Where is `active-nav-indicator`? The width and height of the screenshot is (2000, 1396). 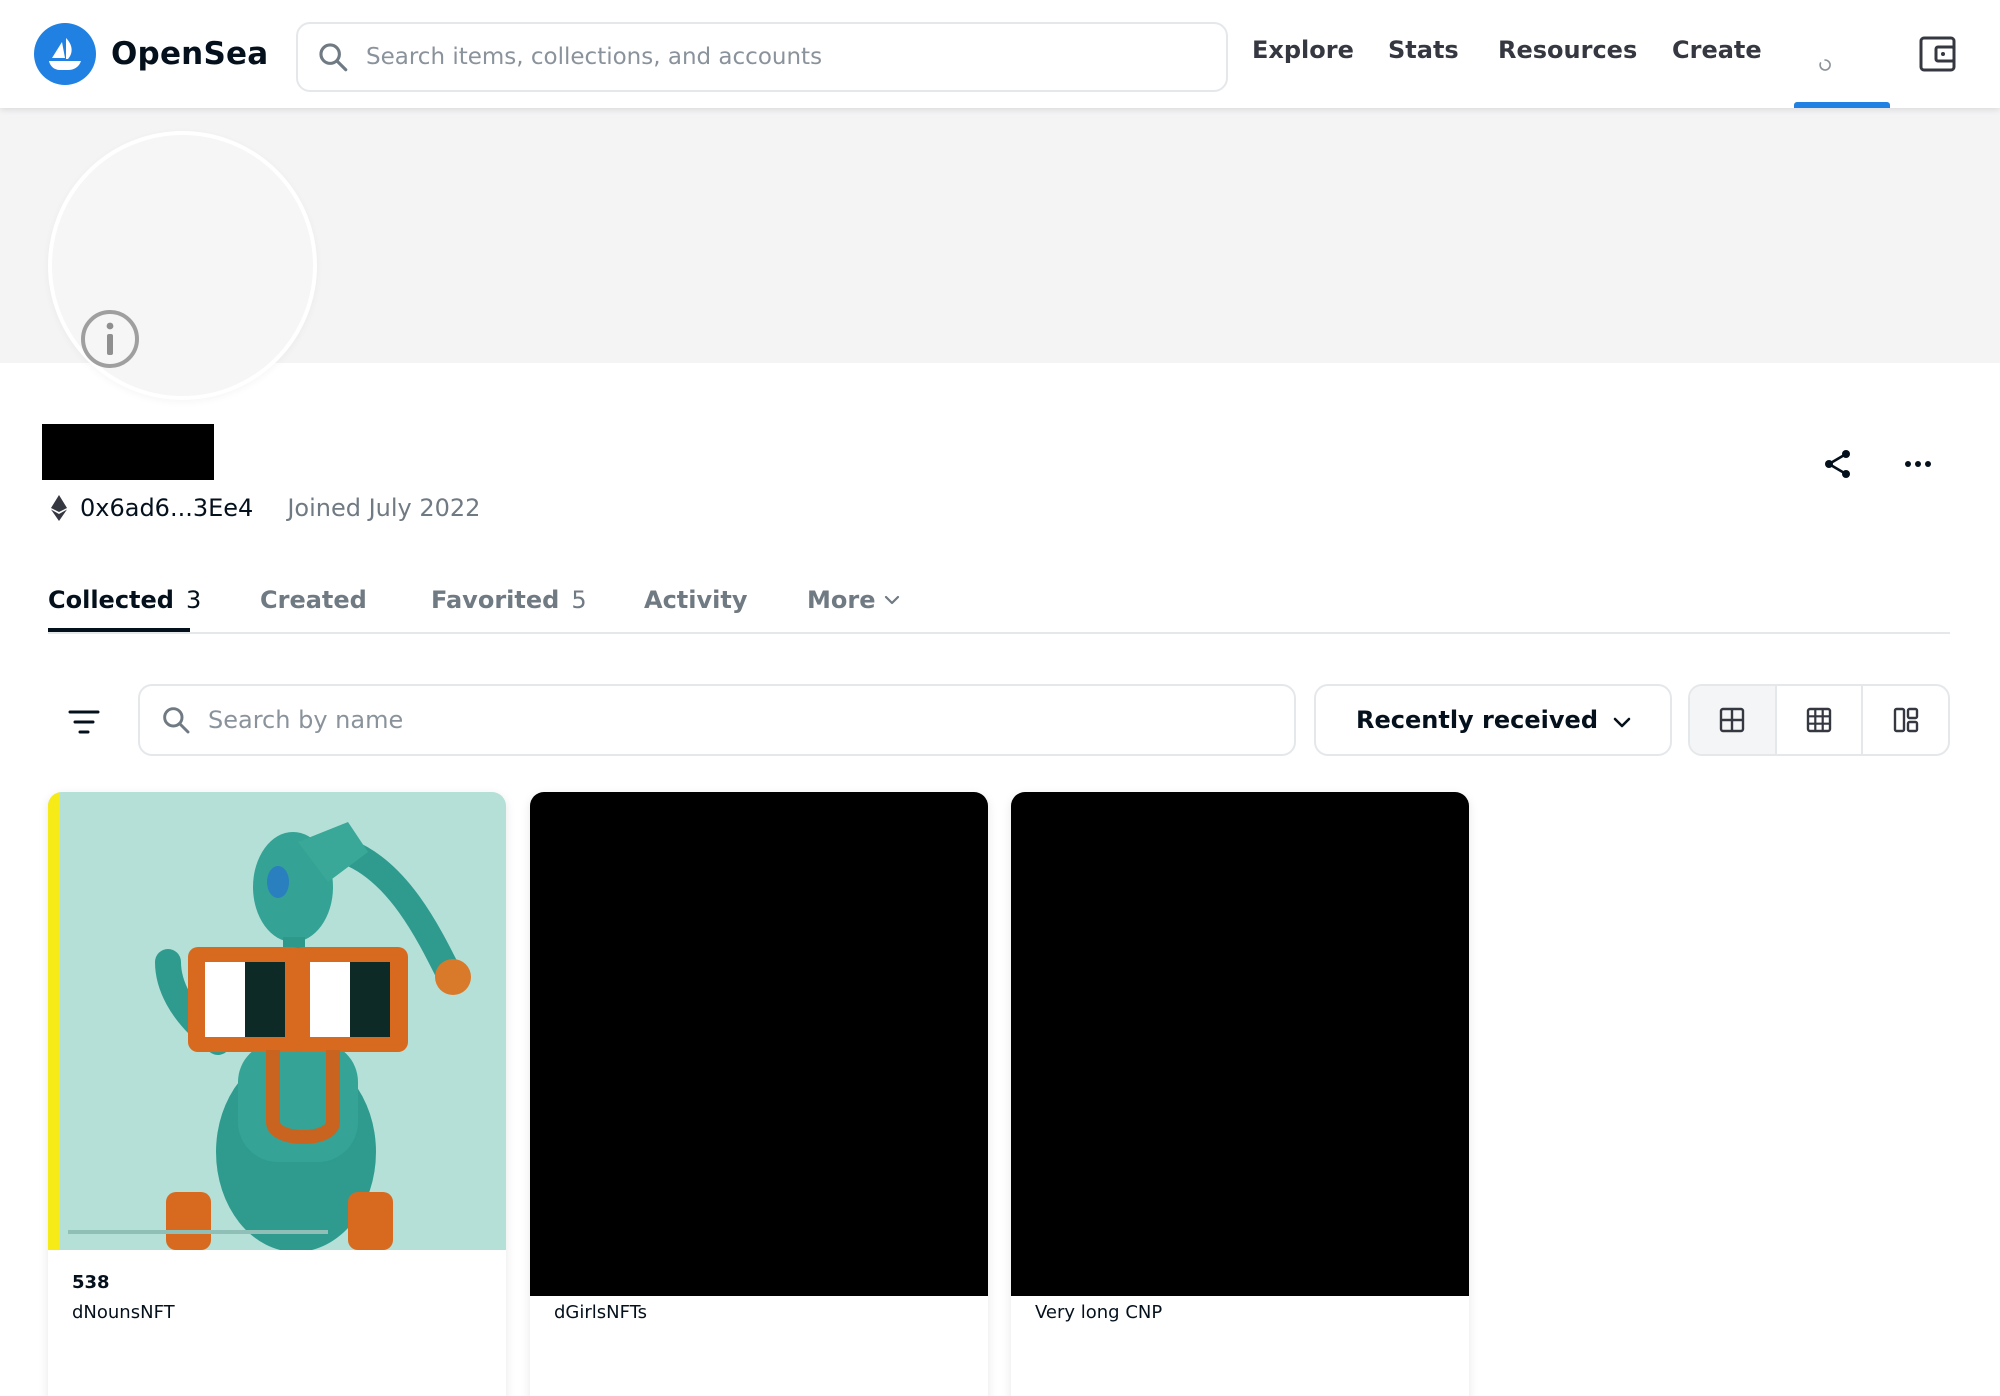
active-nav-indicator is located at coordinates (1842, 105).